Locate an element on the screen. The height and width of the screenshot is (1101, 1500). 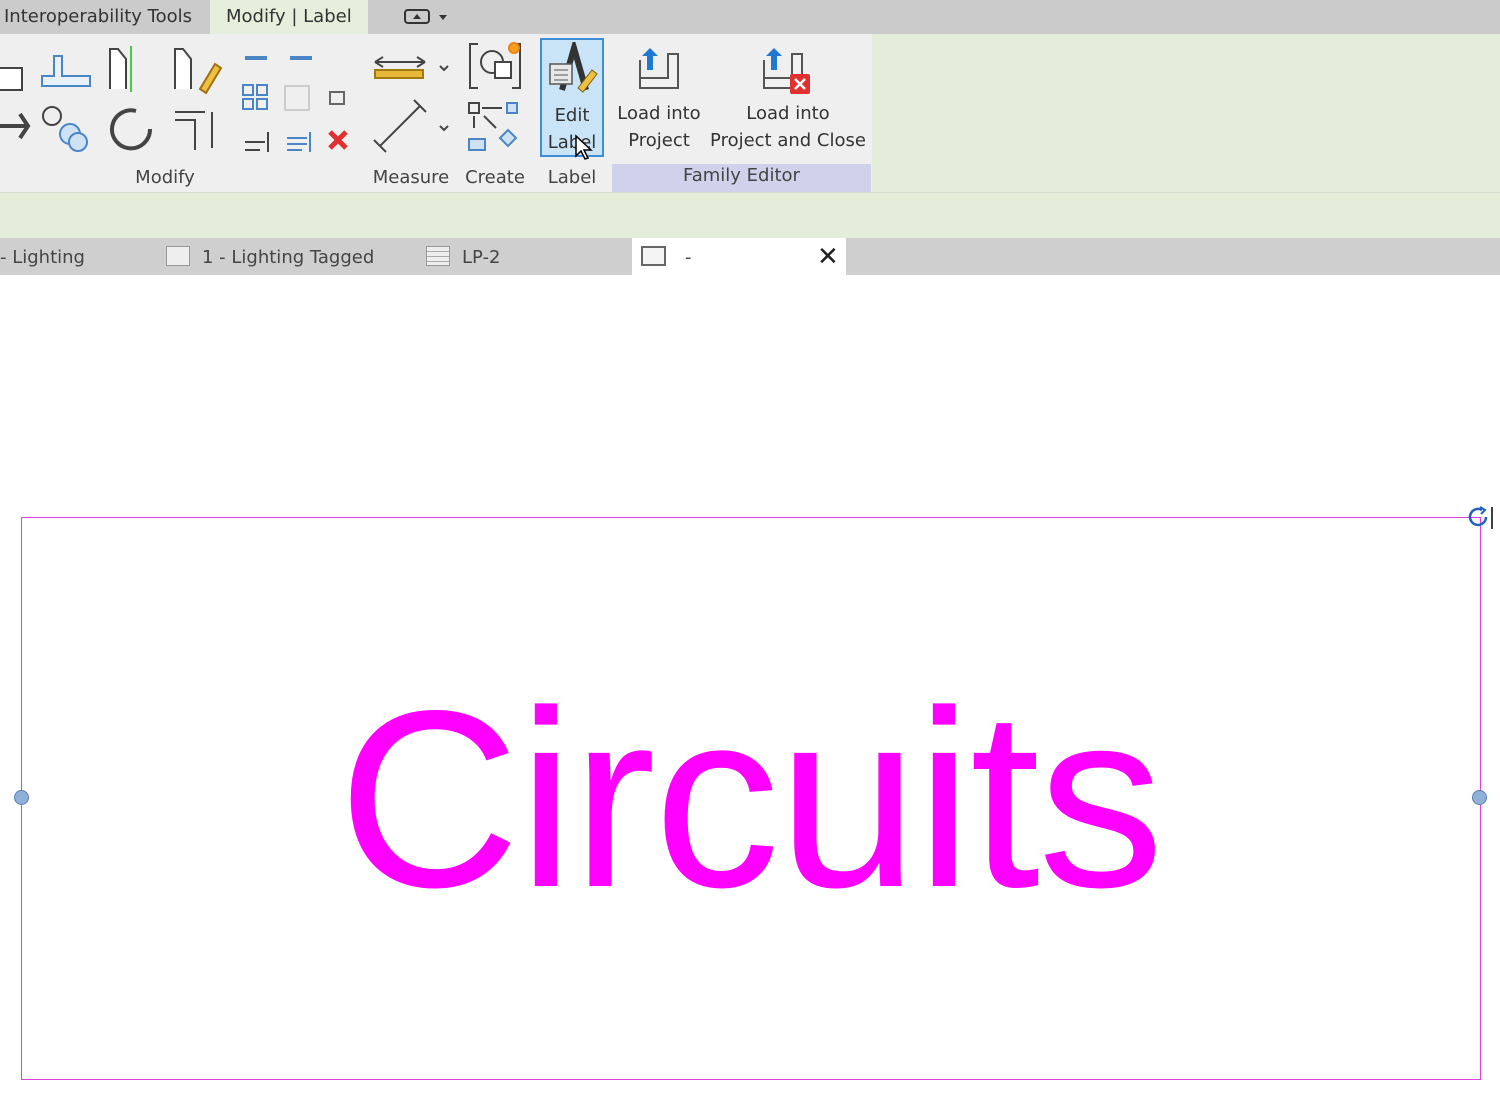
view-tab-lighting-tagged: 1 - Lighting Tagged is located at coordinates (270, 256).